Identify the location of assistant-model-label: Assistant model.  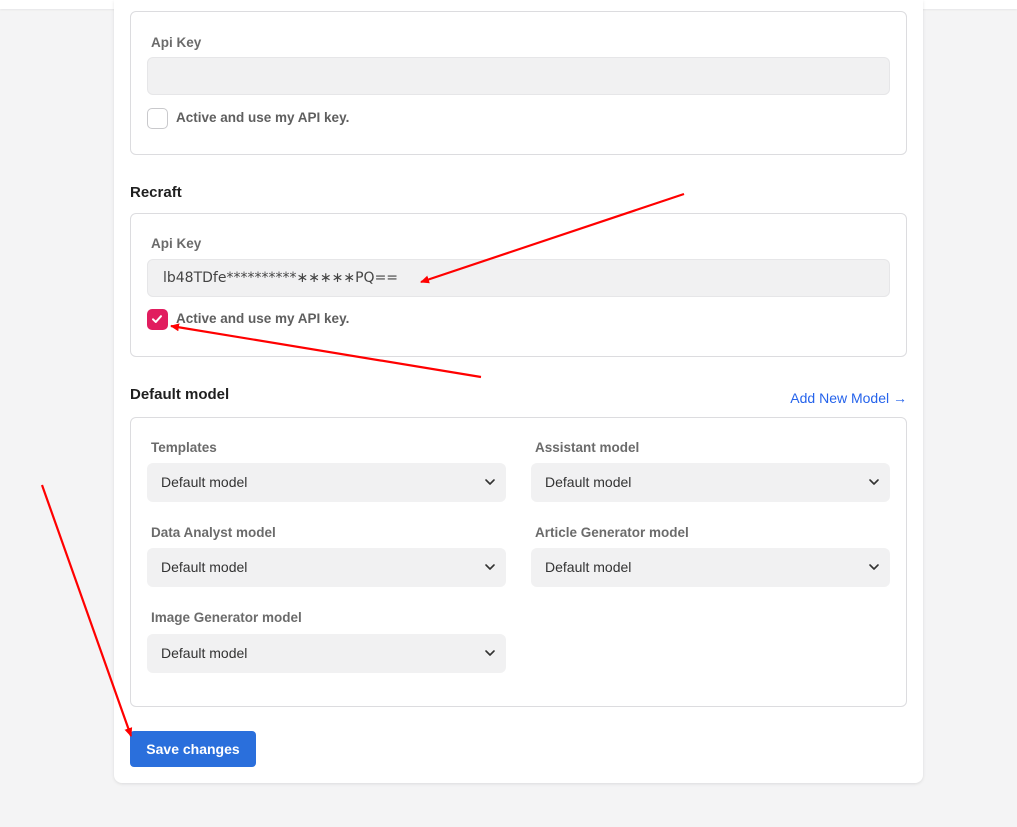
(587, 447).